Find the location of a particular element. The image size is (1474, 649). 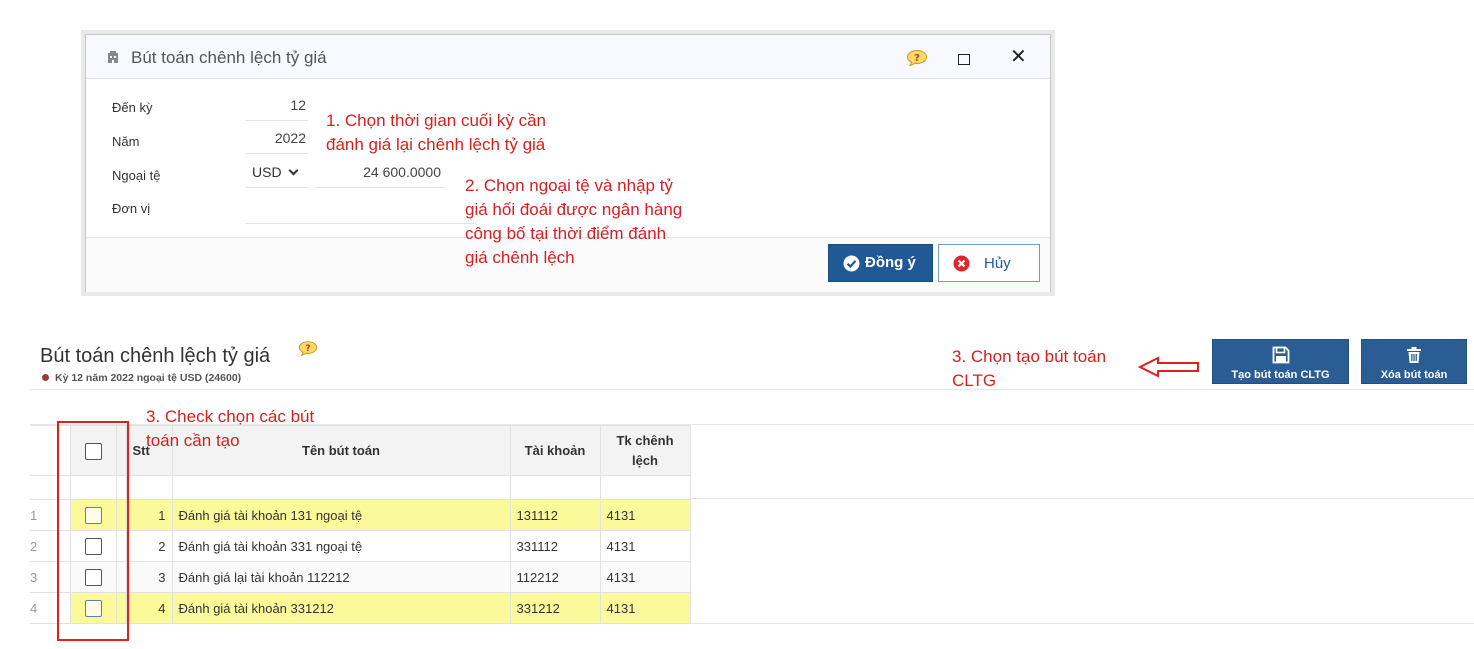

create-entry-button: Tạo bút toán CLTG is located at coordinates (1280, 361).